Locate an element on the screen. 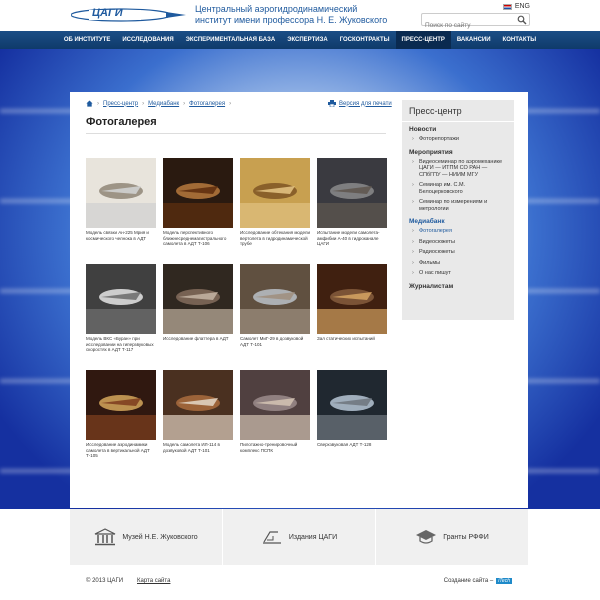 The height and width of the screenshot is (600, 600). printer-icon is located at coordinates (332, 103).